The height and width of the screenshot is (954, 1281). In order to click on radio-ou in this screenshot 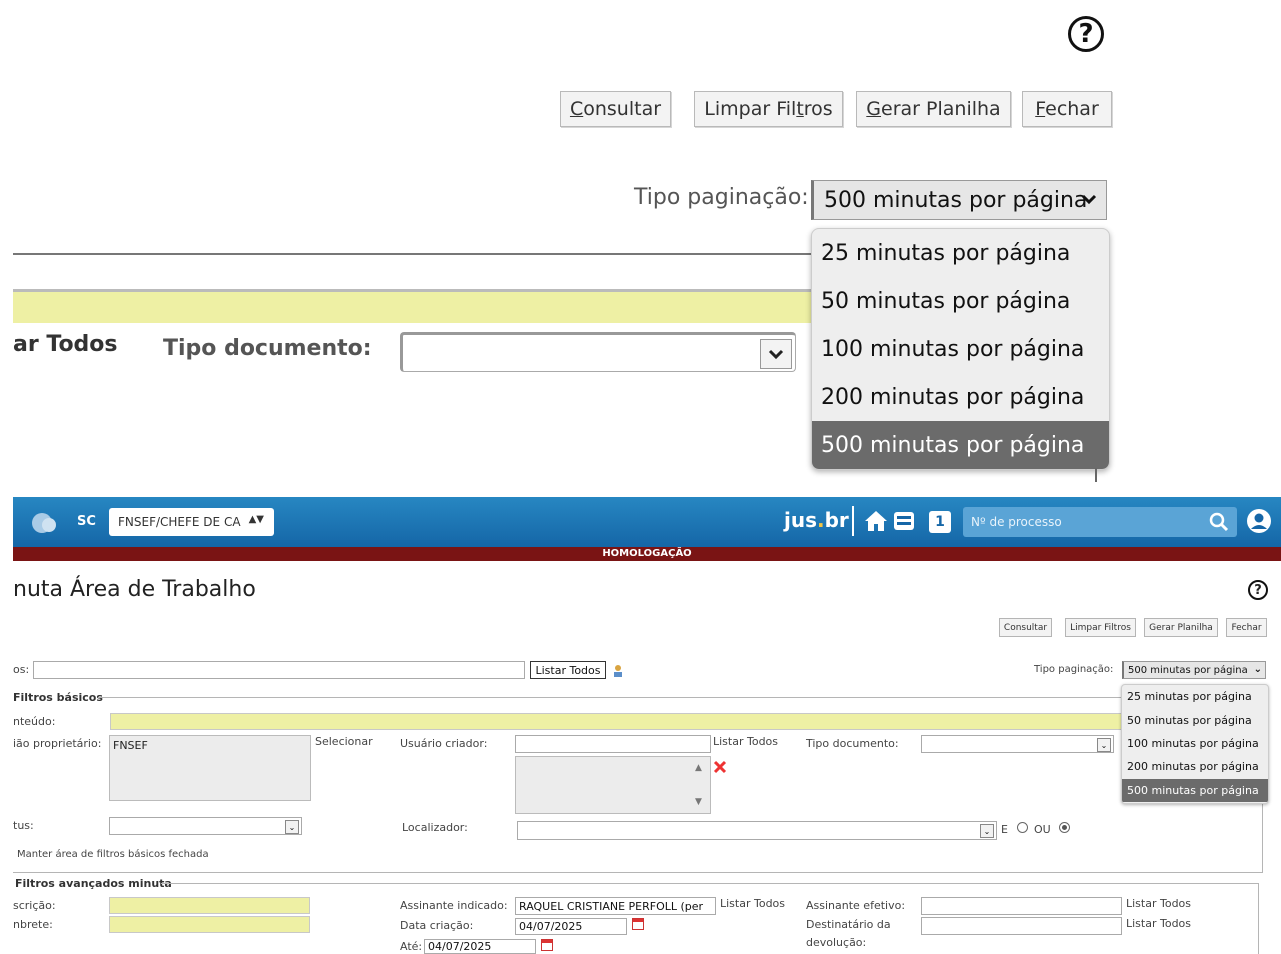, I will do `click(1064, 827)`.